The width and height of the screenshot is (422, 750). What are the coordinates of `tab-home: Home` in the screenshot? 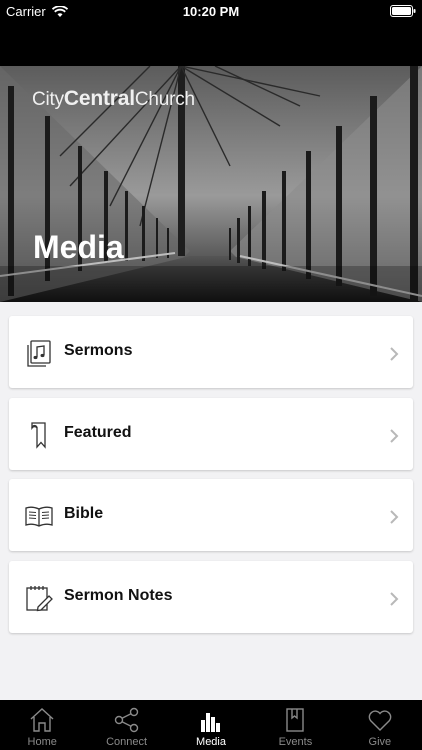 It's located at (42, 725).